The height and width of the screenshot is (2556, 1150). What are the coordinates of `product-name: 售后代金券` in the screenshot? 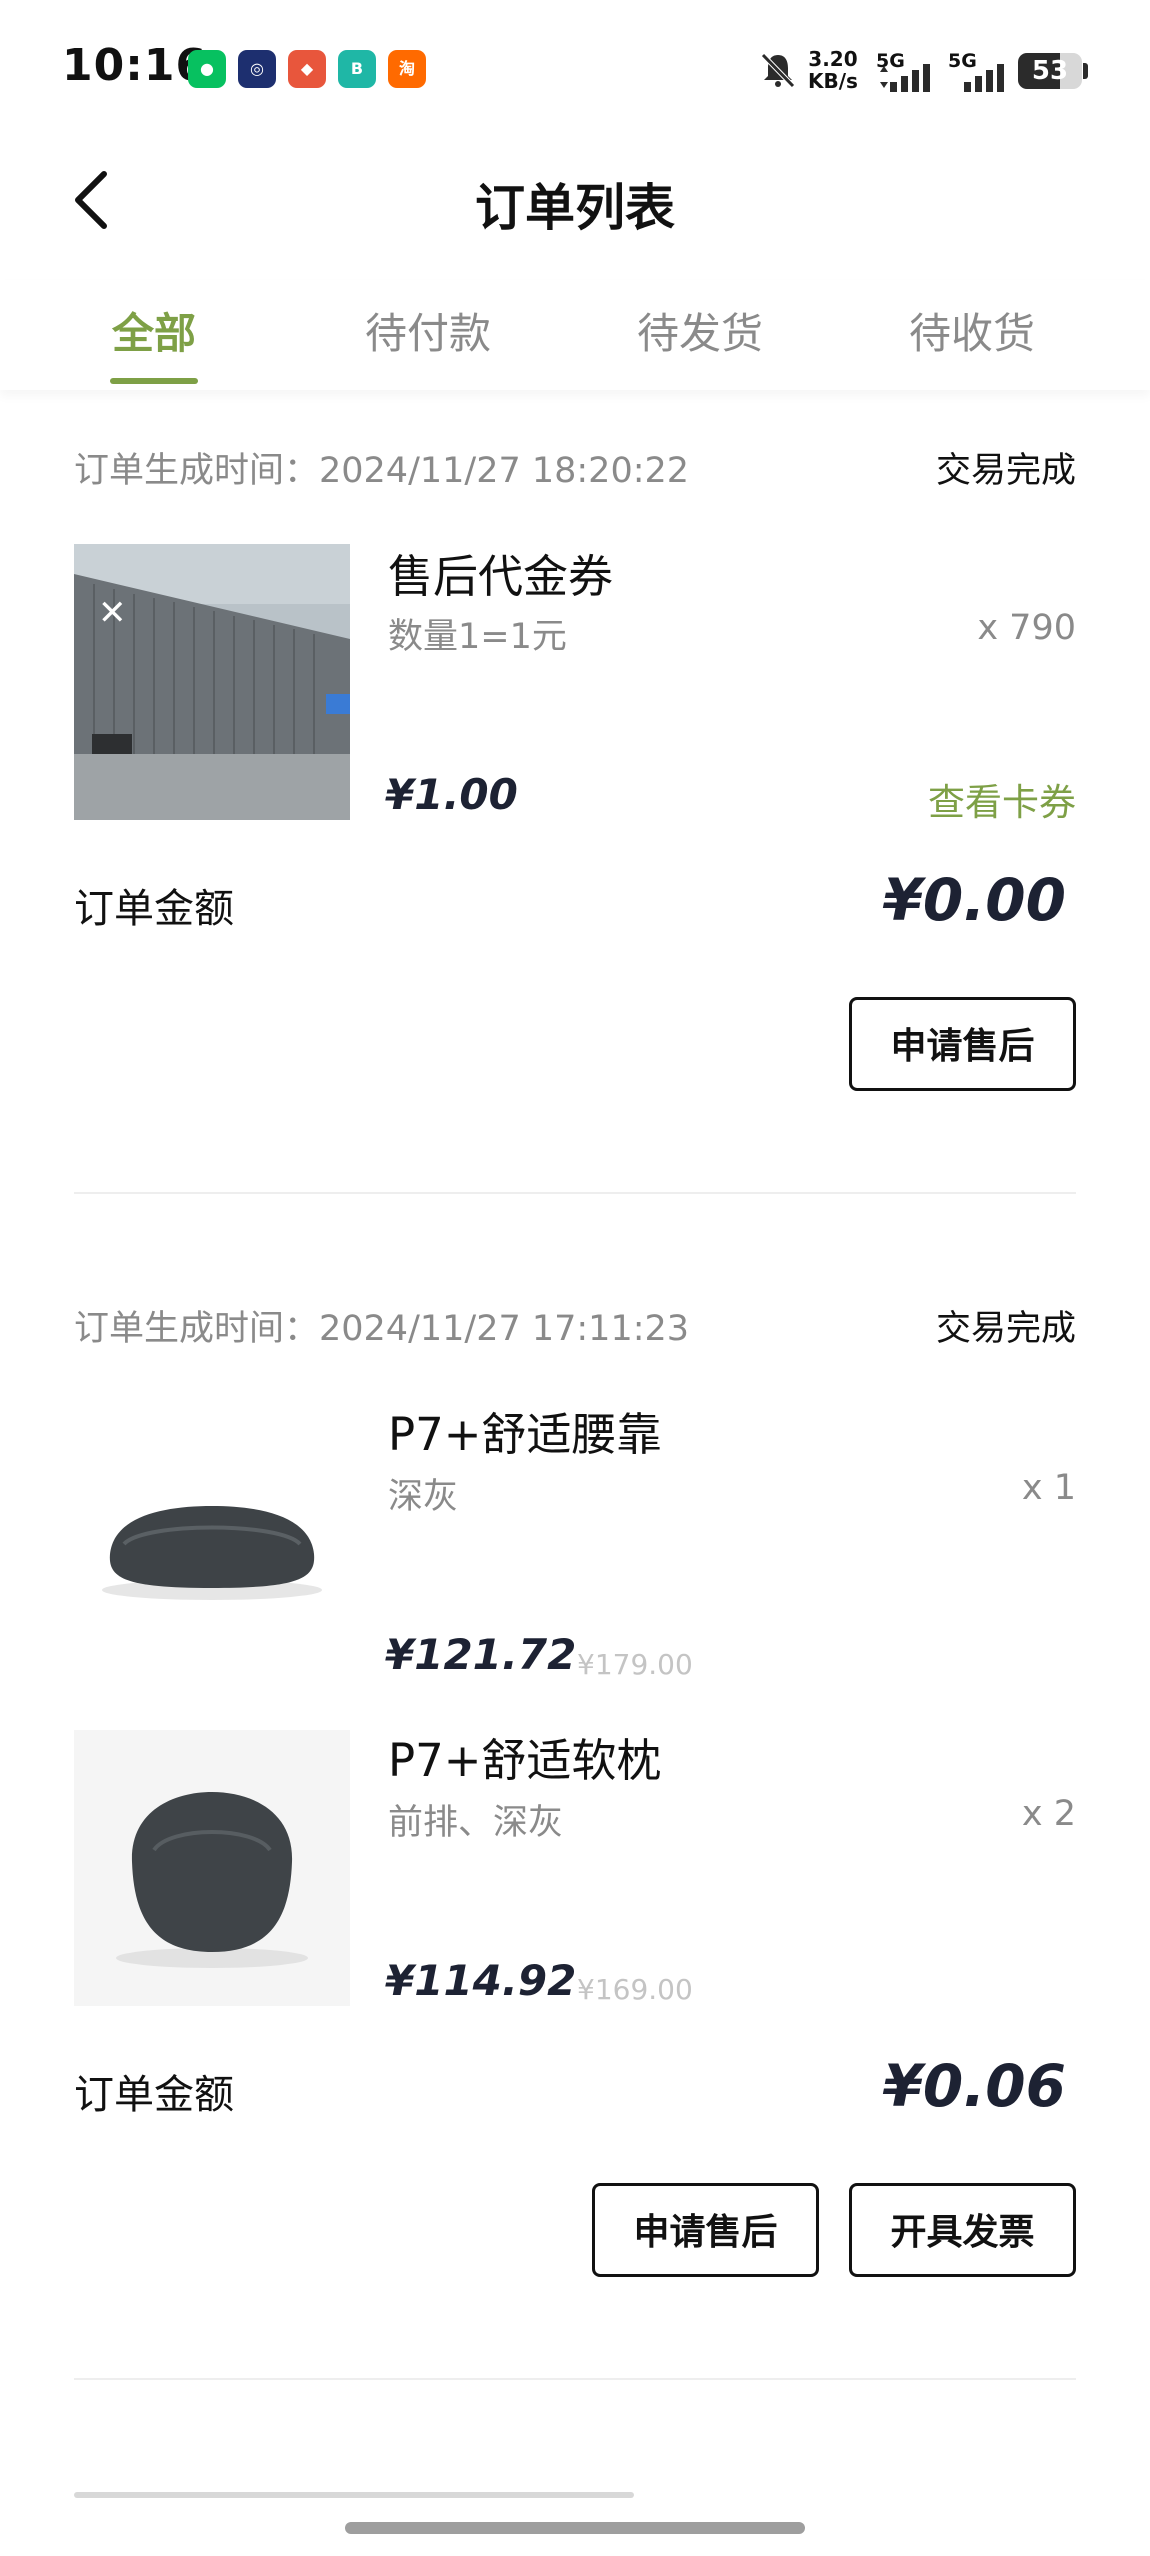 It's located at (501, 576).